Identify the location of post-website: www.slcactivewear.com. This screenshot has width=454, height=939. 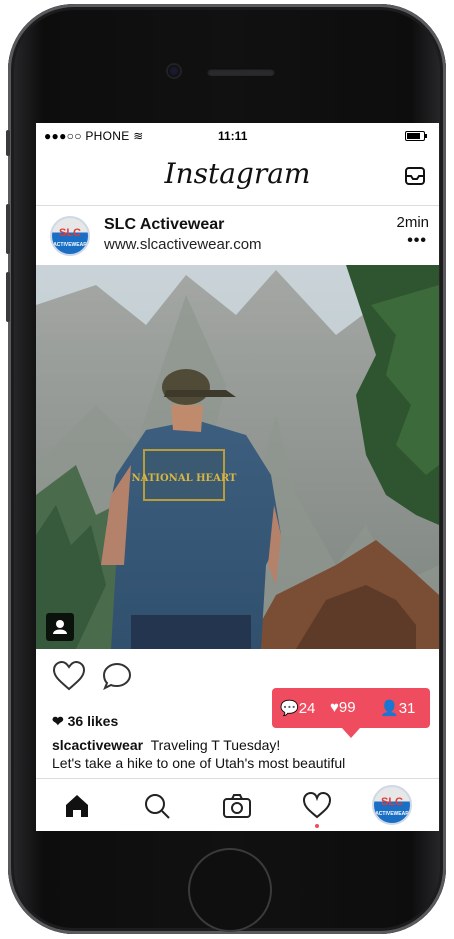
(183, 244).